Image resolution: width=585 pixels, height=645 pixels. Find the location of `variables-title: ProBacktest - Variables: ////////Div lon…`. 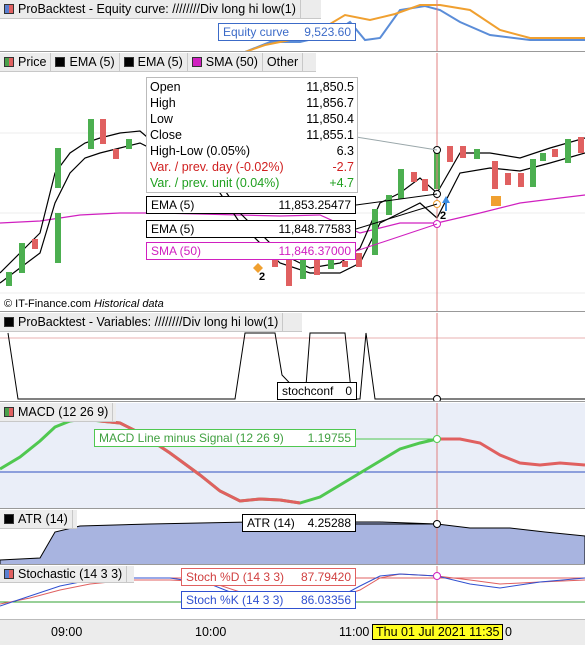

variables-title: ProBacktest - Variables: ////////Div lon… is located at coordinates (142, 322).